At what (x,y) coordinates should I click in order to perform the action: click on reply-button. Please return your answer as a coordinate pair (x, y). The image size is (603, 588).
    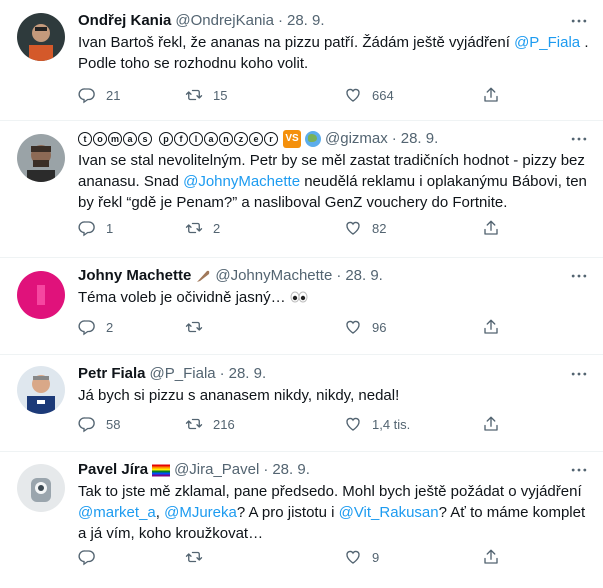
    Looking at the image, I should click on (92, 557).